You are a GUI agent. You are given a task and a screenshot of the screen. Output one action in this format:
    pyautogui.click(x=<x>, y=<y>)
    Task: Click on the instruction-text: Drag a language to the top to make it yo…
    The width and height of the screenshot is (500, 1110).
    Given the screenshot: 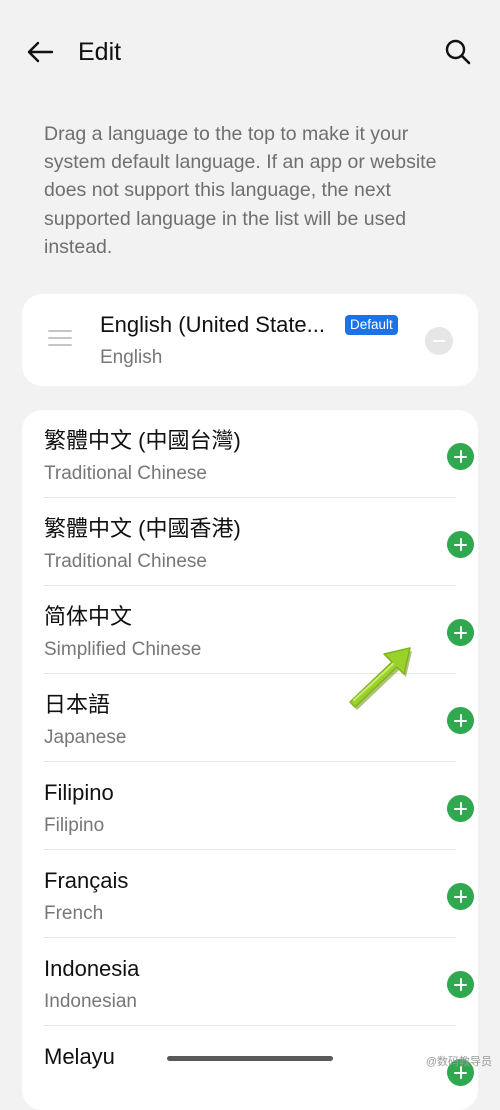 What is the action you would take?
    pyautogui.click(x=240, y=190)
    